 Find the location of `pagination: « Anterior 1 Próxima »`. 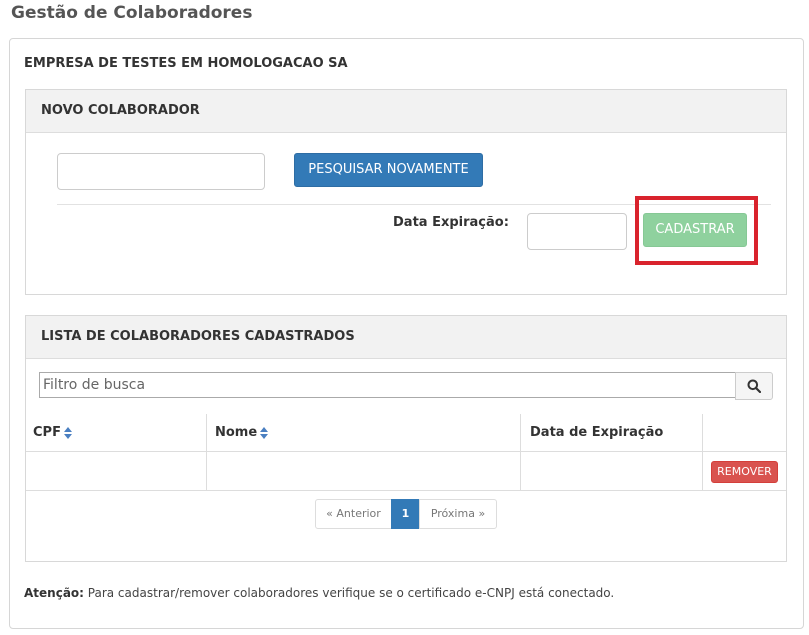

pagination: « Anterior 1 Próxima » is located at coordinates (406, 514).